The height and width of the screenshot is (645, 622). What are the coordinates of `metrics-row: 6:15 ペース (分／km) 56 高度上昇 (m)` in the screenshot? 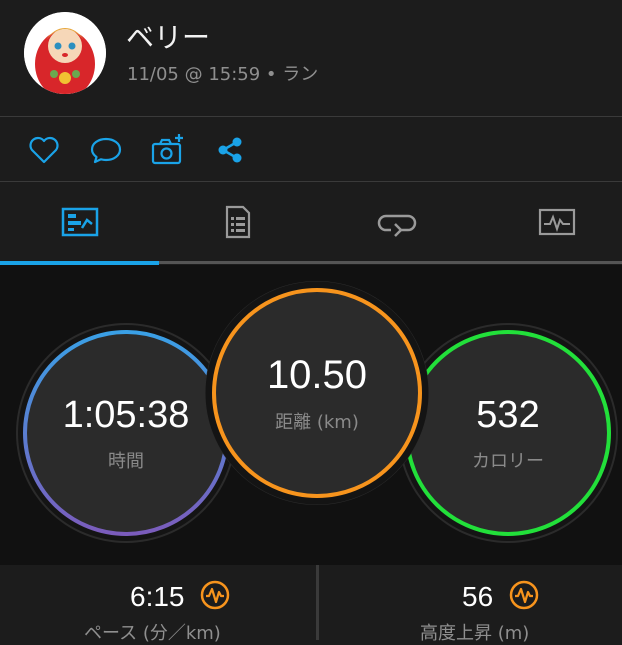 It's located at (311, 604).